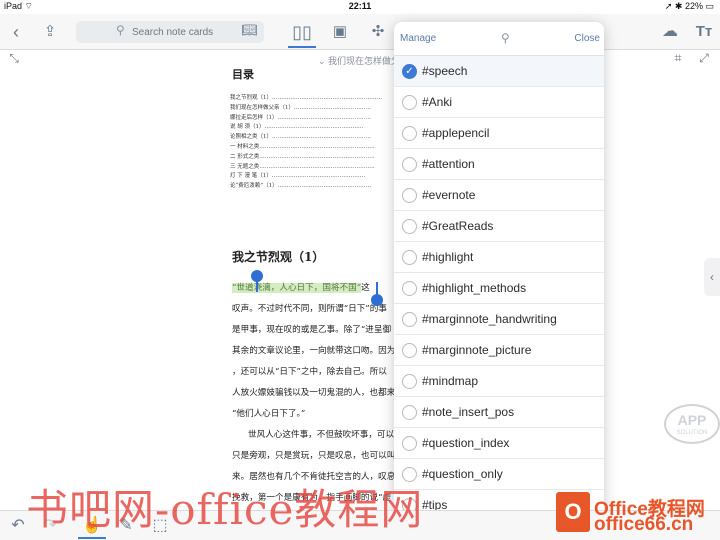 The height and width of the screenshot is (540, 720). What do you see at coordinates (378, 32) in the screenshot?
I see `mindmap-icon: ✣` at bounding box center [378, 32].